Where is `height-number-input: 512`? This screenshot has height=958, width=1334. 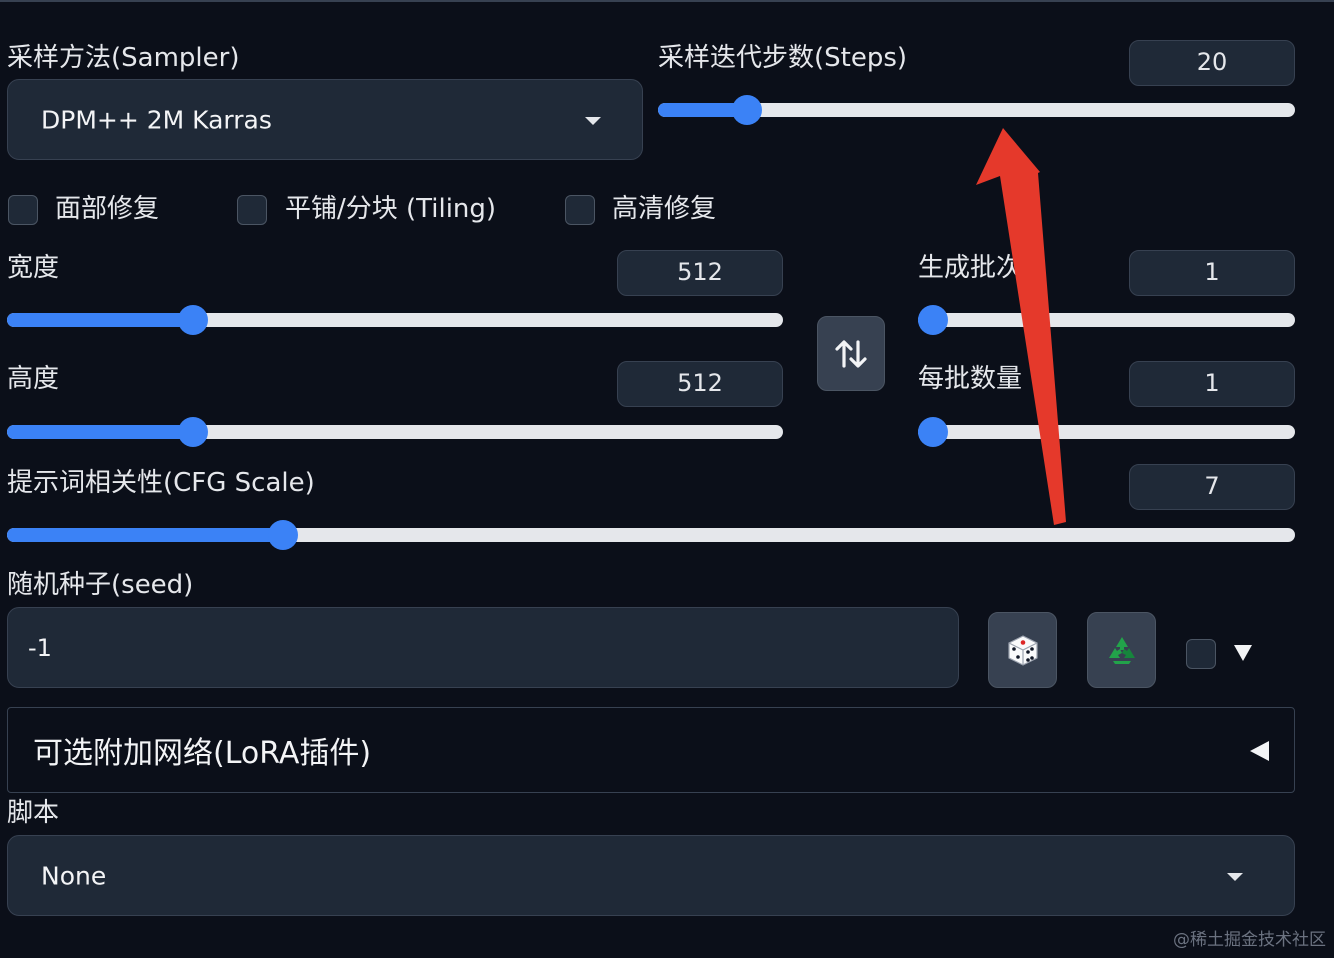 height-number-input: 512 is located at coordinates (700, 384).